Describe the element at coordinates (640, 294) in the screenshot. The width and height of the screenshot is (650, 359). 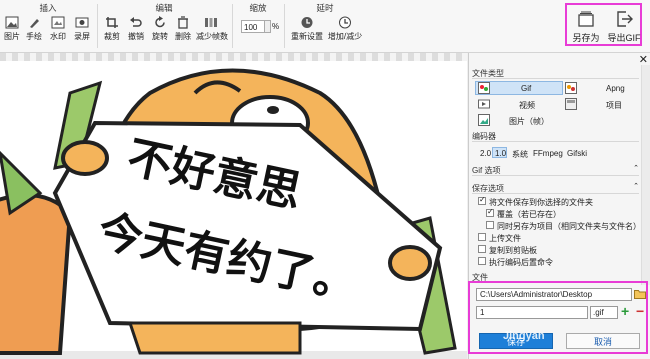
I see `folder-icon` at that location.